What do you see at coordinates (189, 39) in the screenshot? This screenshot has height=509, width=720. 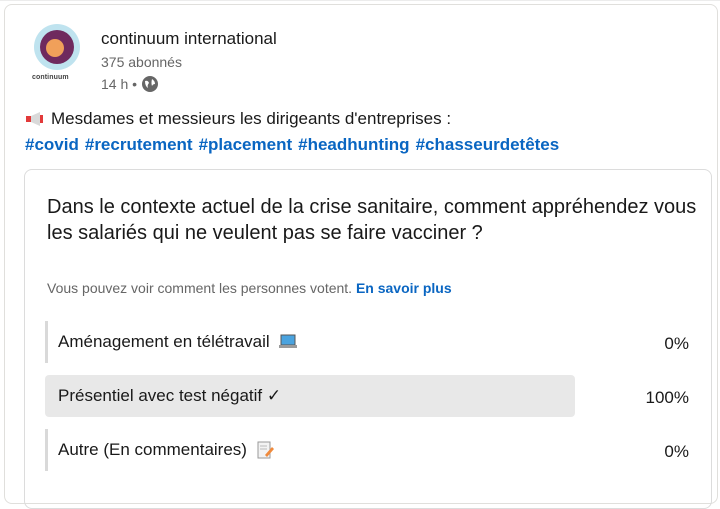 I see `author-name: continuum international` at bounding box center [189, 39].